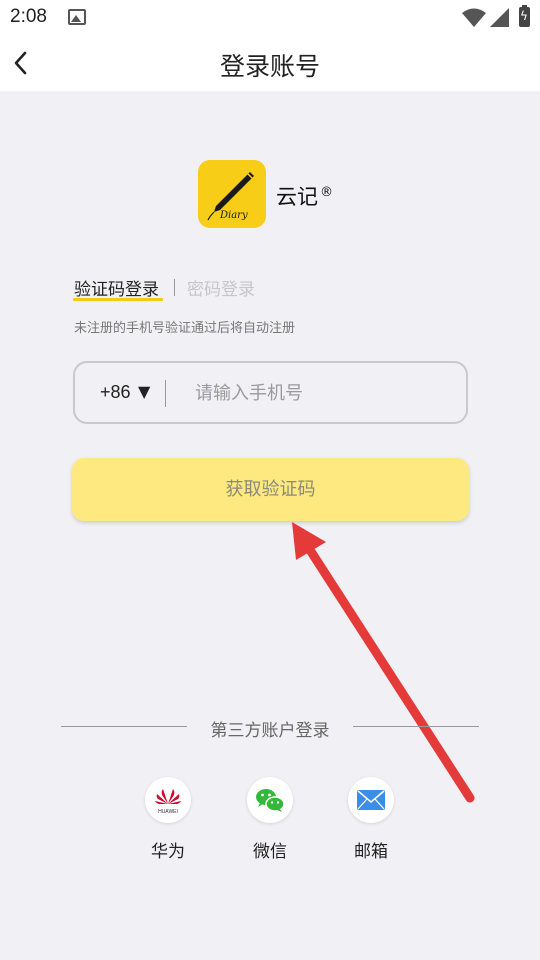  Describe the element at coordinates (416, 726) in the screenshot. I see `divider-line-right` at that location.